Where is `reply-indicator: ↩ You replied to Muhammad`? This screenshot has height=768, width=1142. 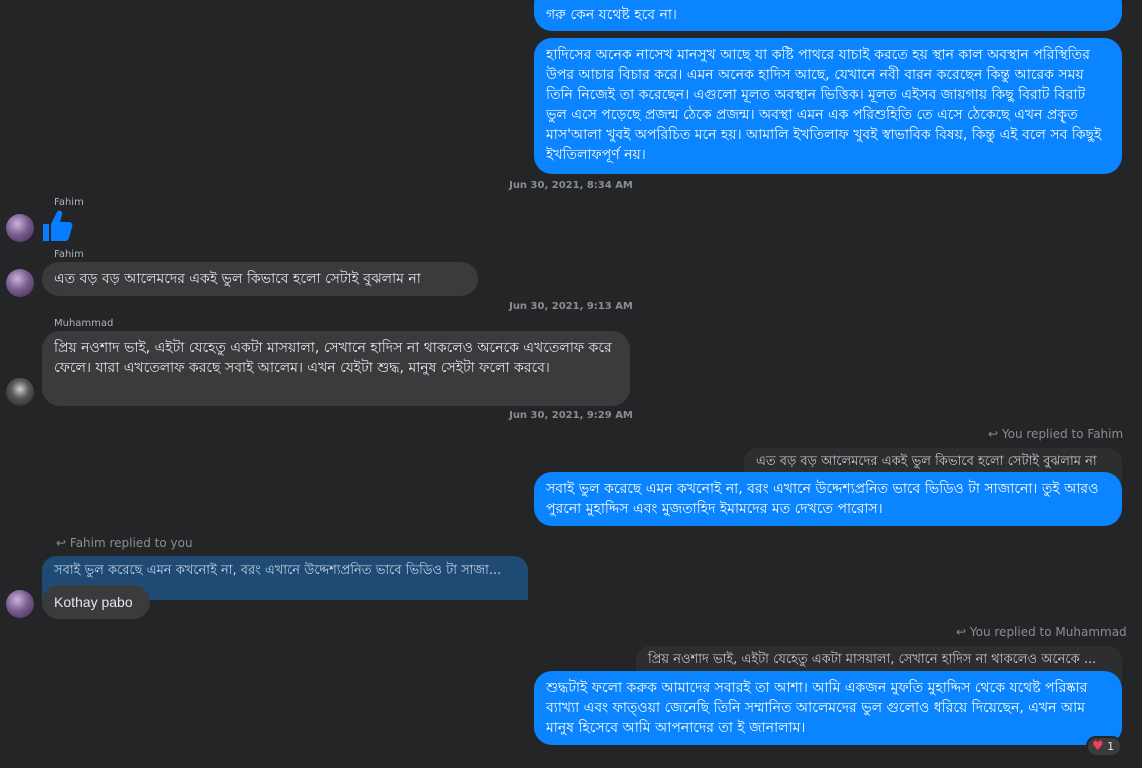 reply-indicator: ↩ You replied to Muhammad is located at coordinates (1041, 632).